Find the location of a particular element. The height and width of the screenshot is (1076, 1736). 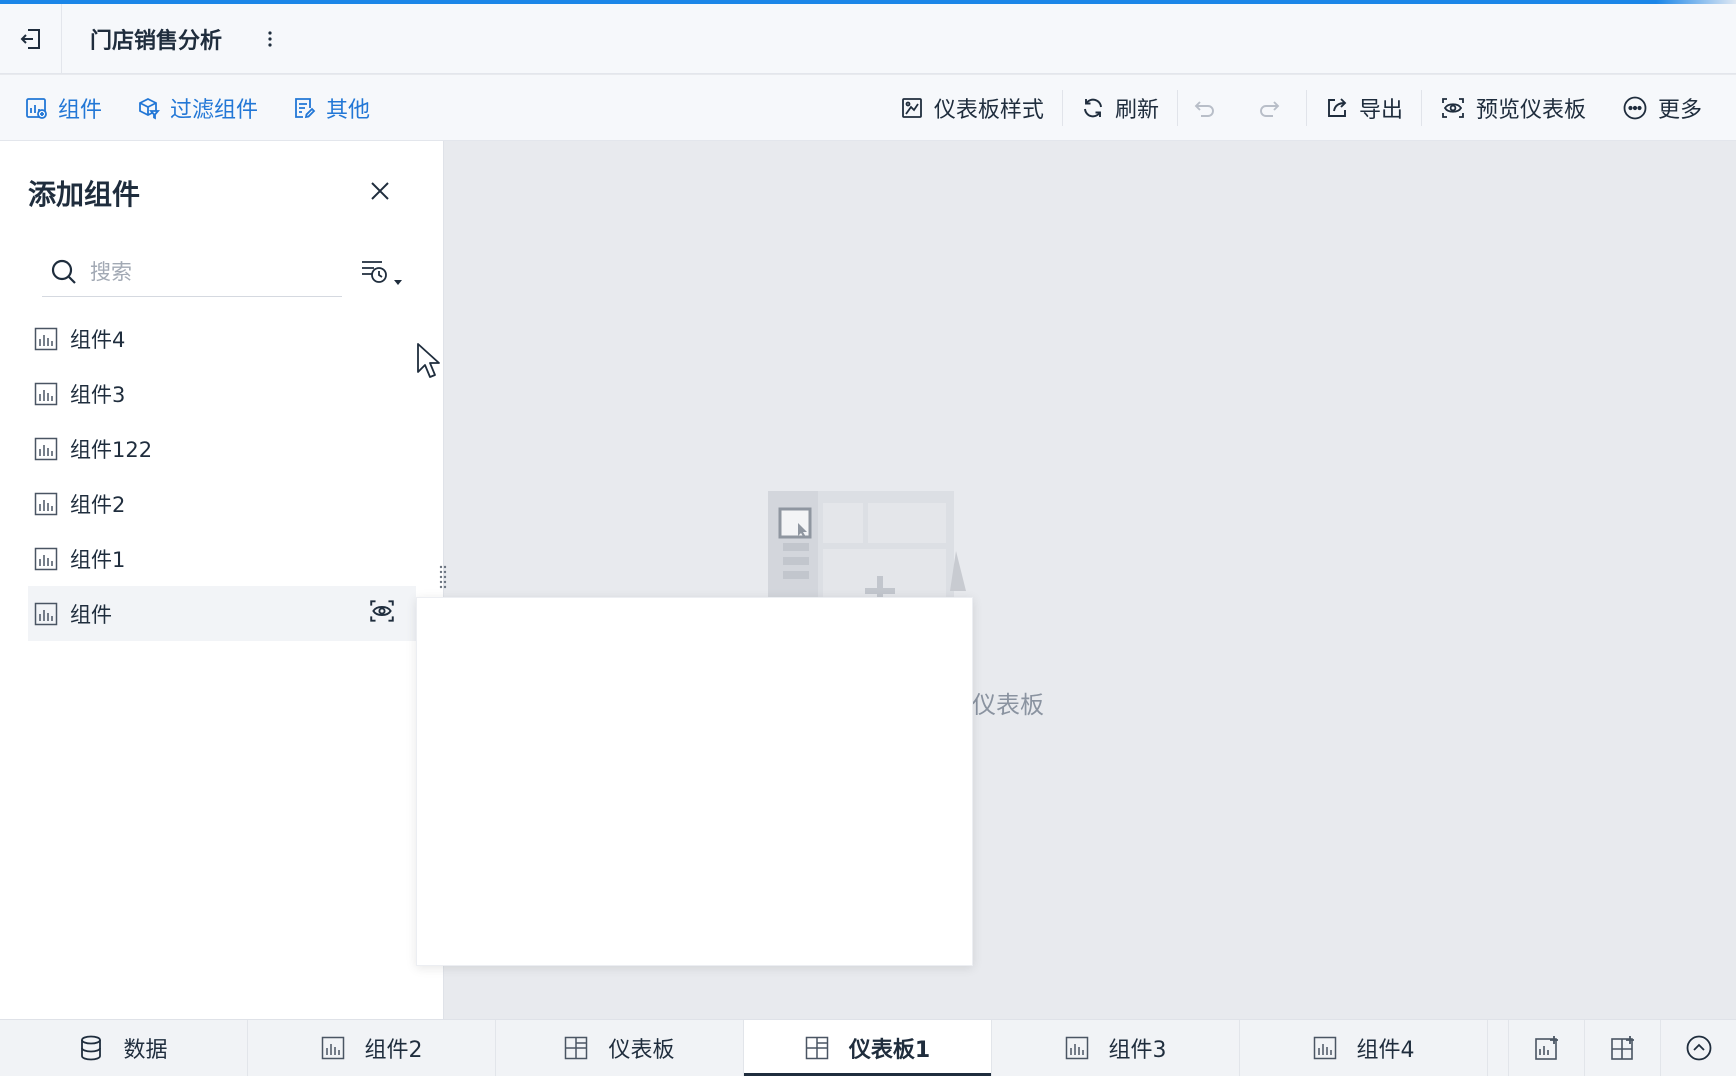

toolbar-other: 其他 is located at coordinates (331, 108).